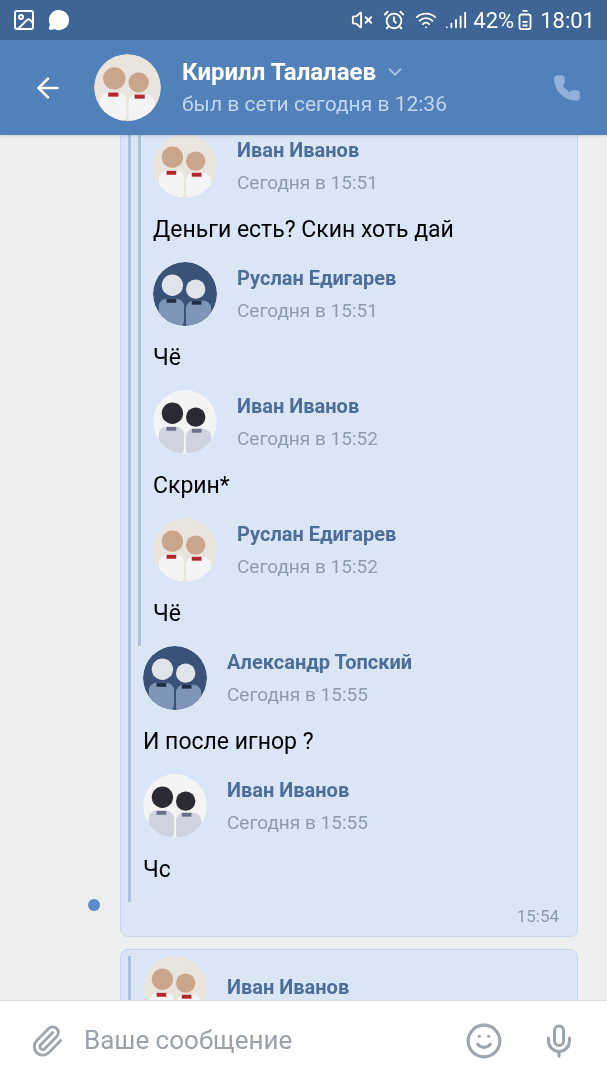 The image size is (607, 1080). I want to click on emoji-icon, so click(484, 1040).